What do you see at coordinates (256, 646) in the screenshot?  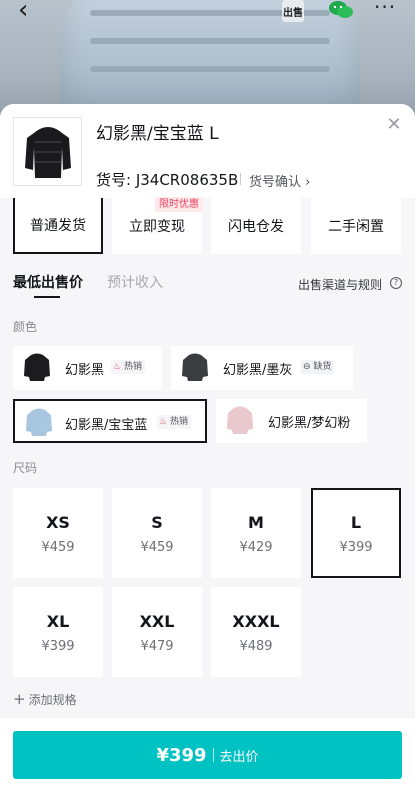 I see `size-price: ¥489` at bounding box center [256, 646].